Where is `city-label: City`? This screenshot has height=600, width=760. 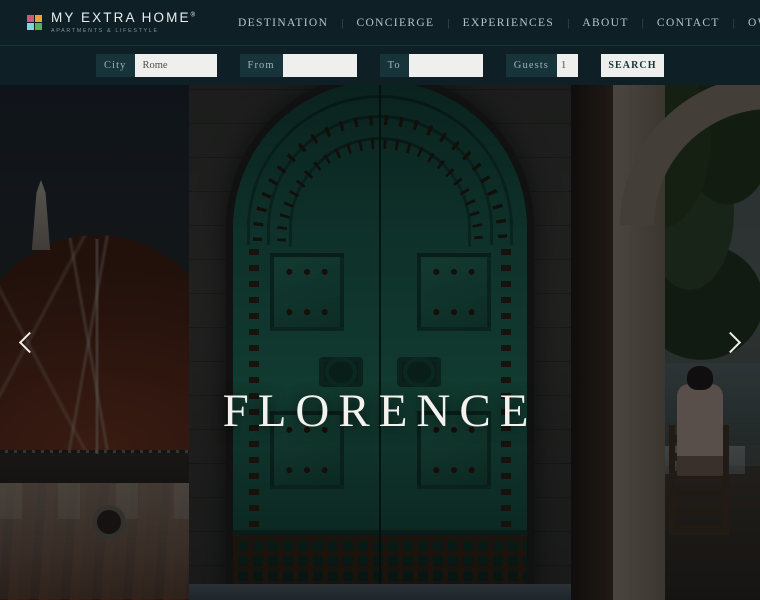 city-label: City is located at coordinates (115, 65).